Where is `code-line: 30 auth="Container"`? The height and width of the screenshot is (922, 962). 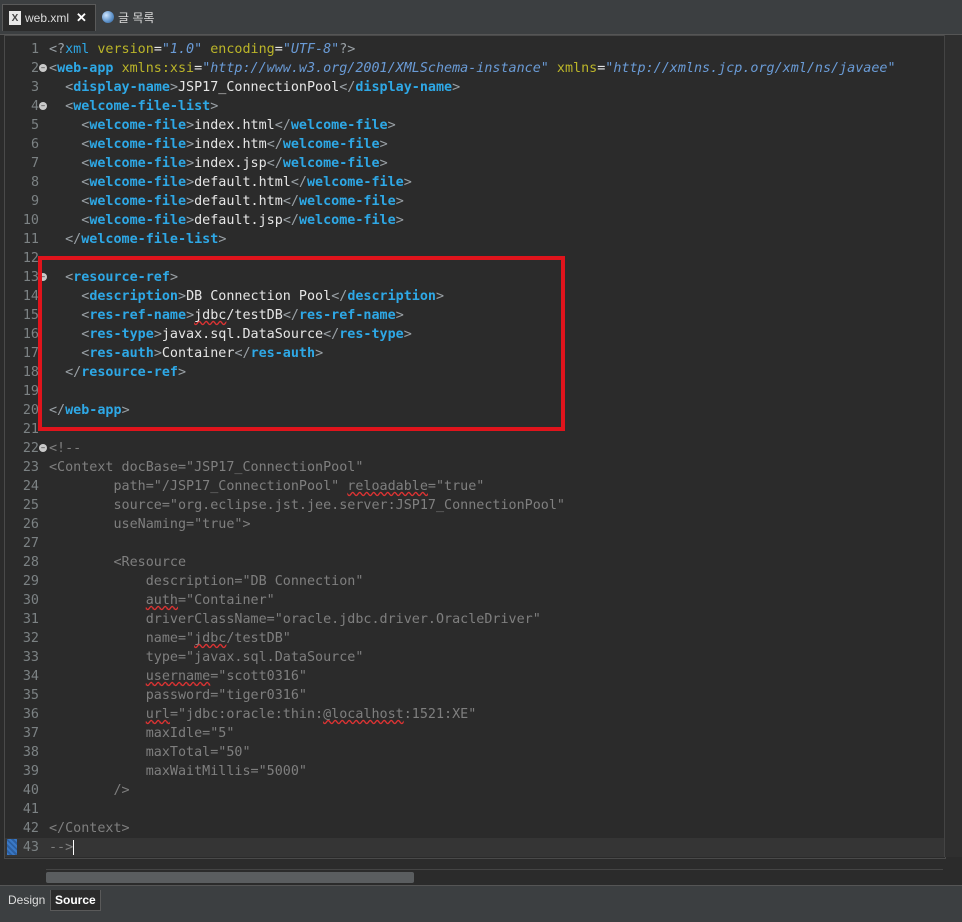 code-line: 30 auth="Container" is located at coordinates (475, 600).